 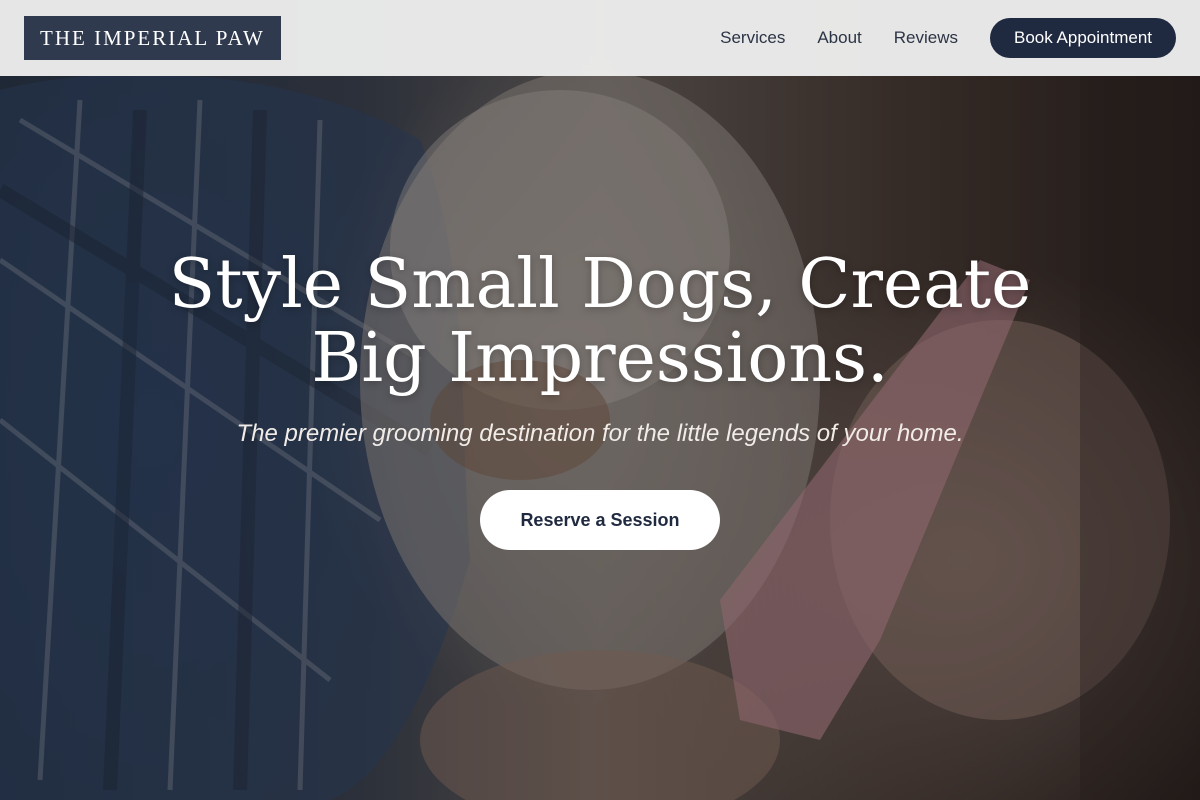 What do you see at coordinates (926, 38) in the screenshot?
I see `nav-link-reviews: Reviews` at bounding box center [926, 38].